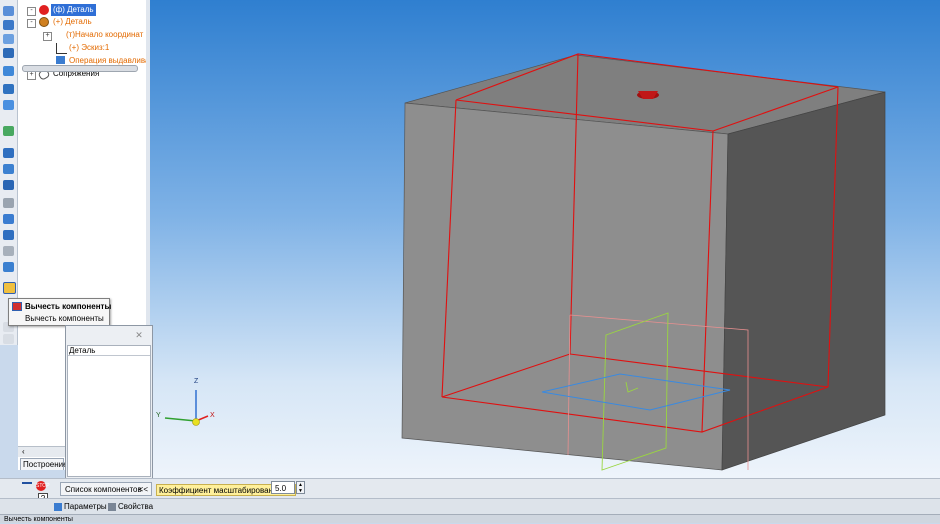  What do you see at coordinates (85, 506) in the screenshot?
I see `tab-parameters-label: Параметры` at bounding box center [85, 506].